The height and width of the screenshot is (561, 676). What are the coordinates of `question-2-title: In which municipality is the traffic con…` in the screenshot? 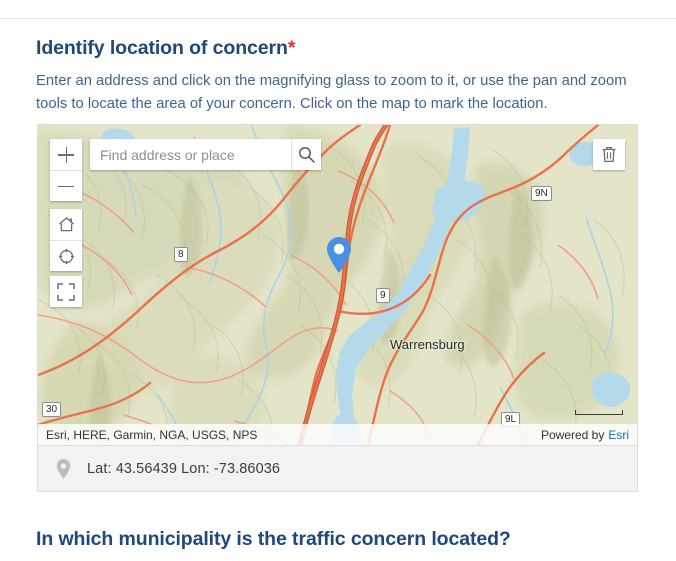 It's located at (273, 539).